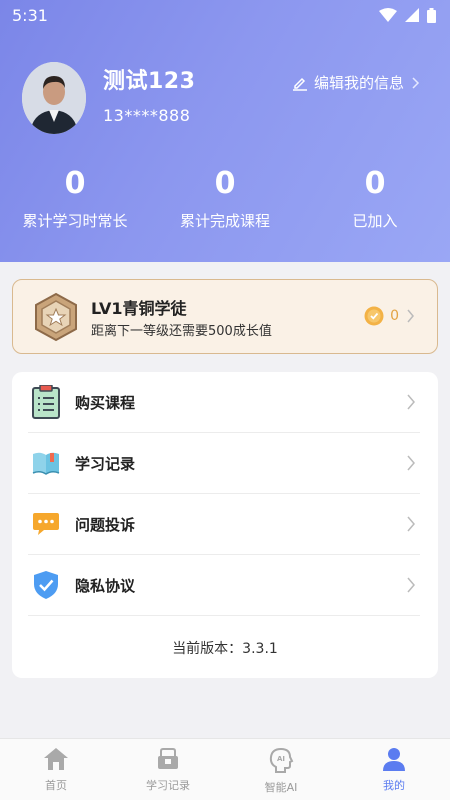  Describe the element at coordinates (299, 84) in the screenshot. I see `pencil-icon` at that location.